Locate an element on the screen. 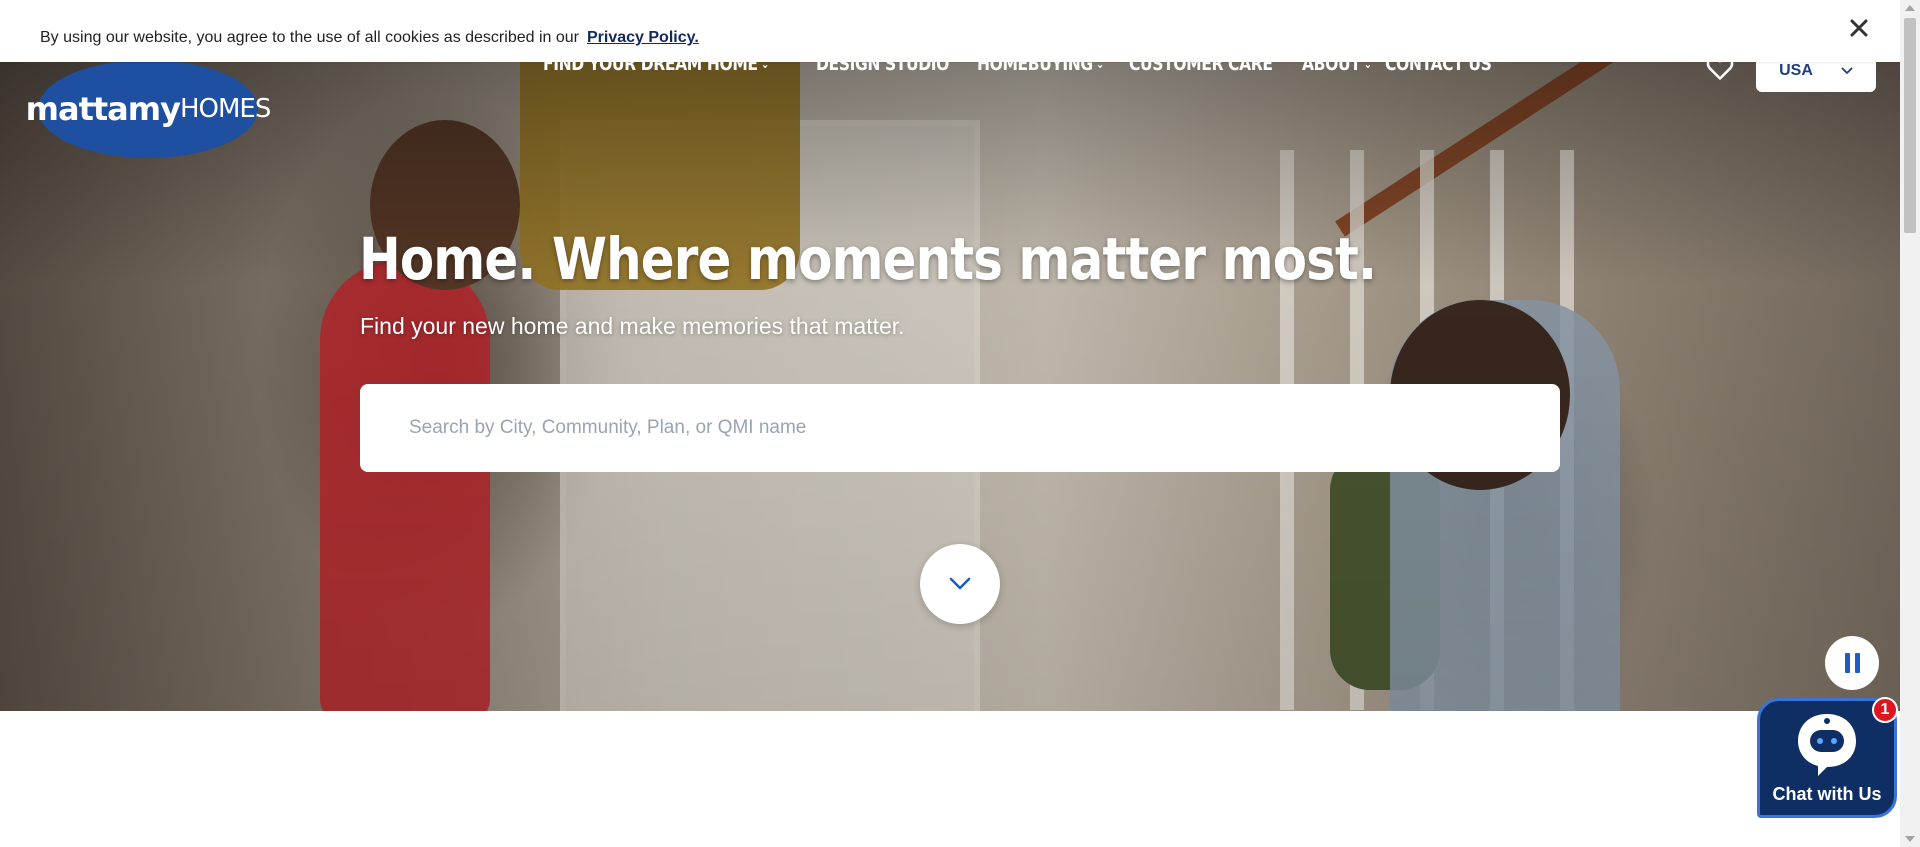 The height and width of the screenshot is (847, 1920). hero-headline: Home. Where moments matter most. is located at coordinates (868, 259).